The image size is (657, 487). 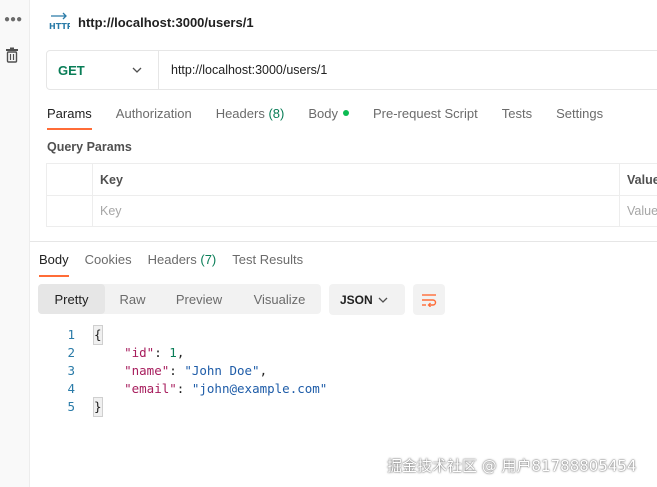 What do you see at coordinates (250, 118) in the screenshot?
I see `tab-headers: Headers (8)` at bounding box center [250, 118].